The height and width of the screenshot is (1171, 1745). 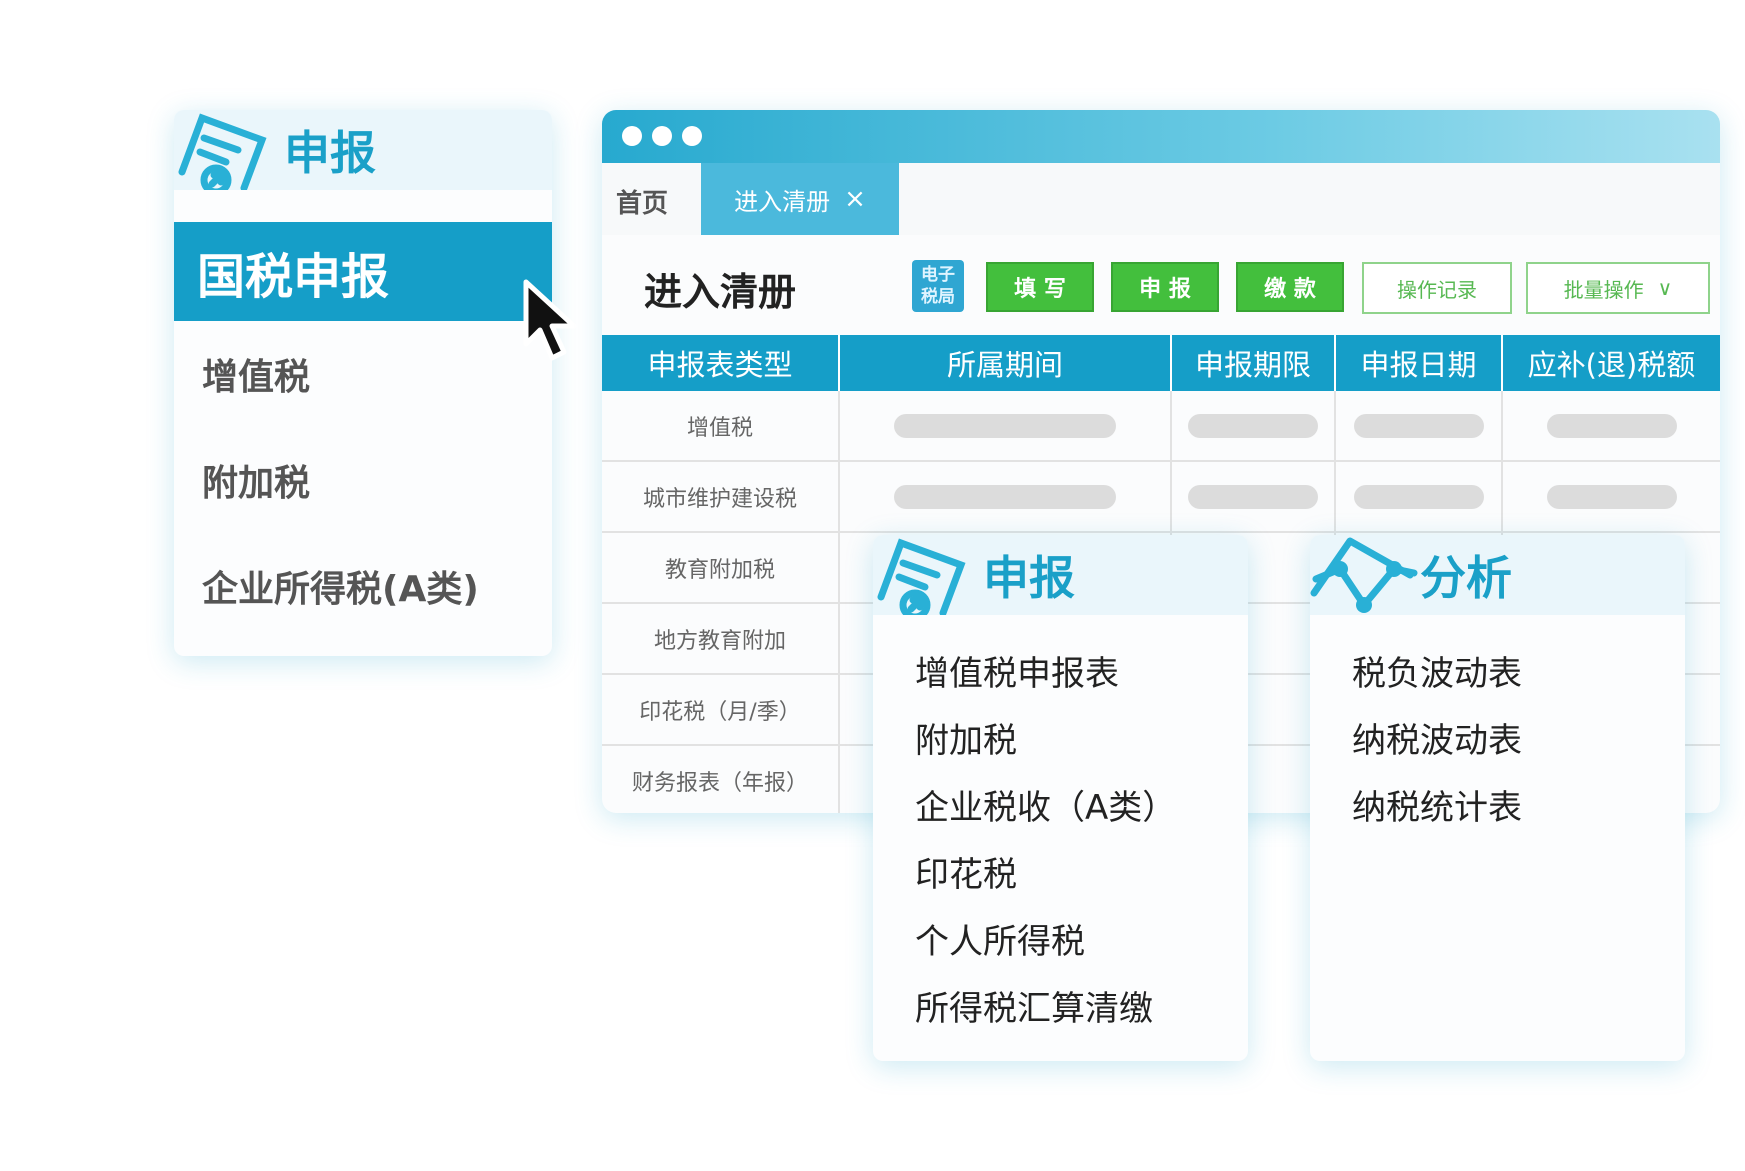 I want to click on row-type-cell: 城市维护建设税, so click(x=721, y=497).